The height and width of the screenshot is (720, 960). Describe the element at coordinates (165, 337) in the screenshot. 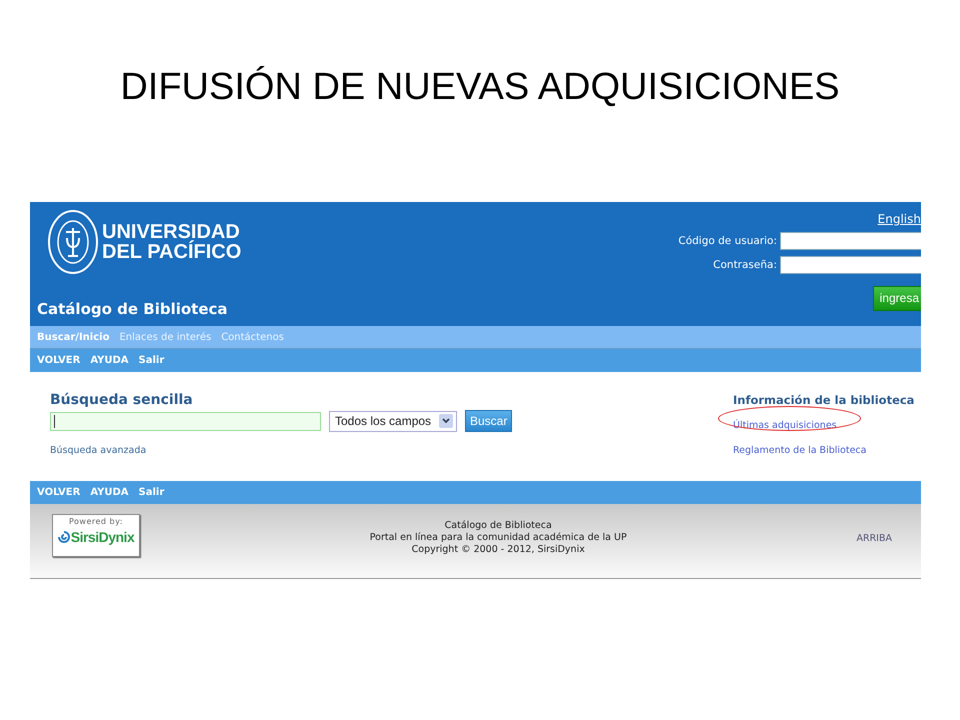

I see `menu-link: Enlaces de interés` at that location.